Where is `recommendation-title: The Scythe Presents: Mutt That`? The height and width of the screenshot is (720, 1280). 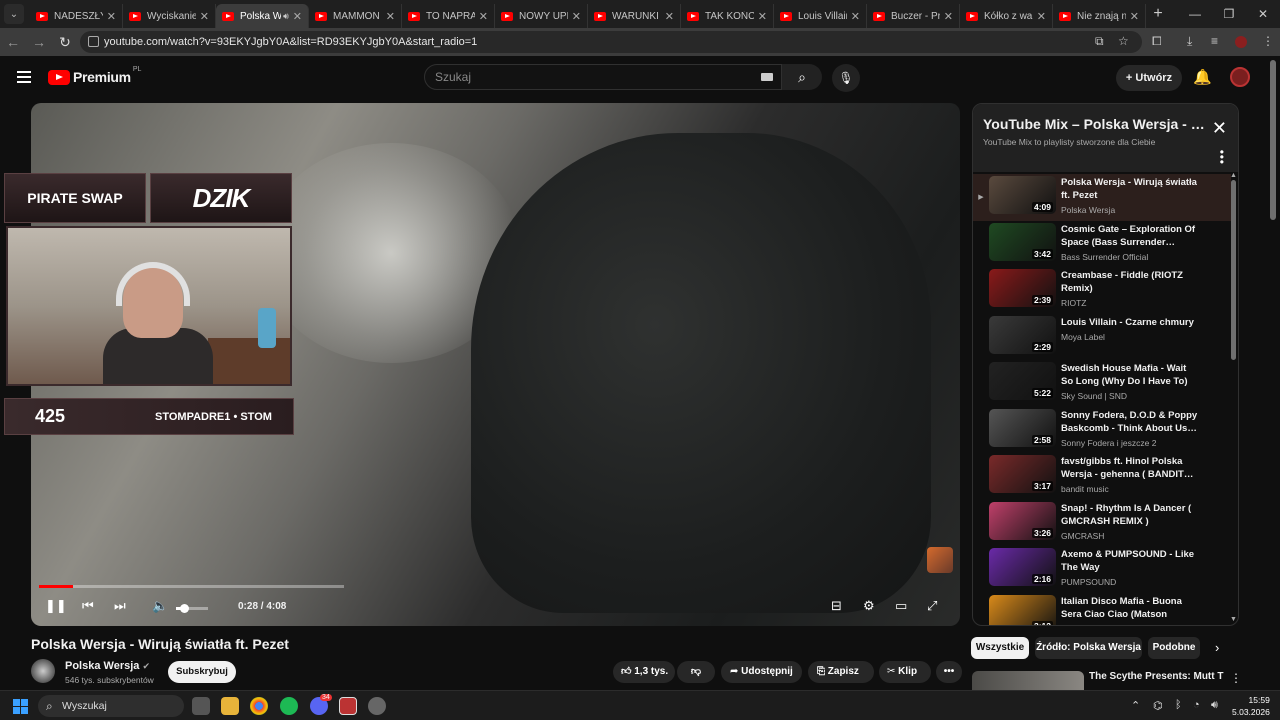
recommendation-title: The Scythe Presents: Mutt That is located at coordinates (1156, 676).